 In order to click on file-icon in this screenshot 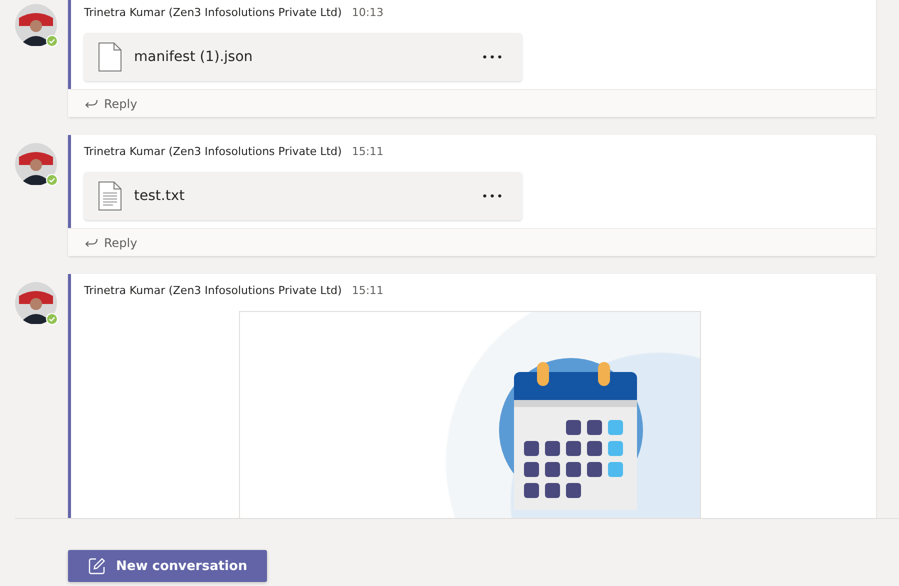, I will do `click(110, 57)`.